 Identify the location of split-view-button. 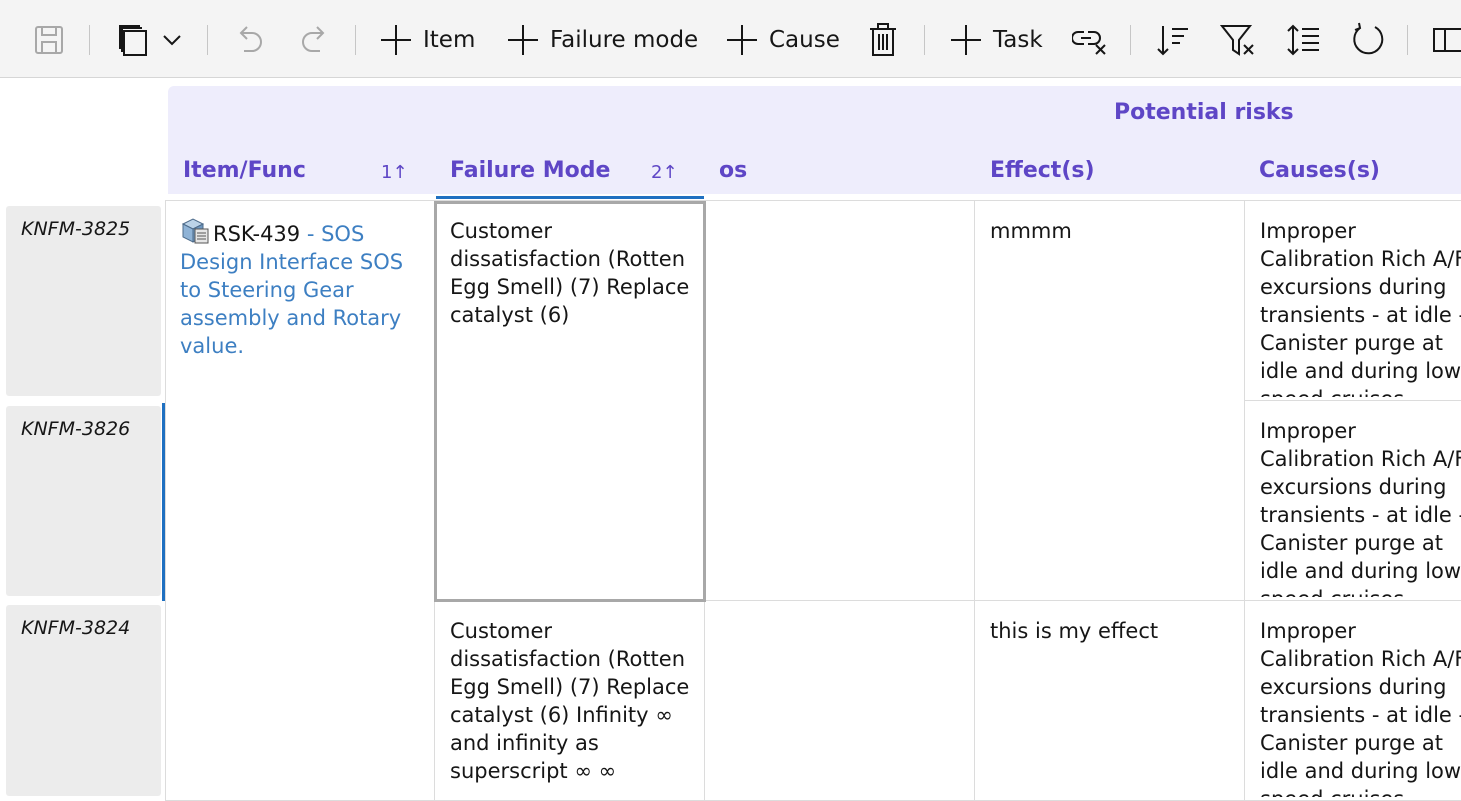
(1446, 40).